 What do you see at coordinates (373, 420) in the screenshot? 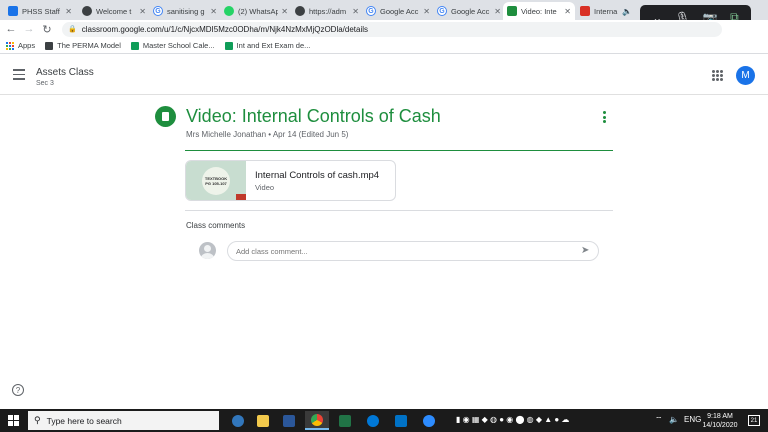
I see `edge-icon` at bounding box center [373, 420].